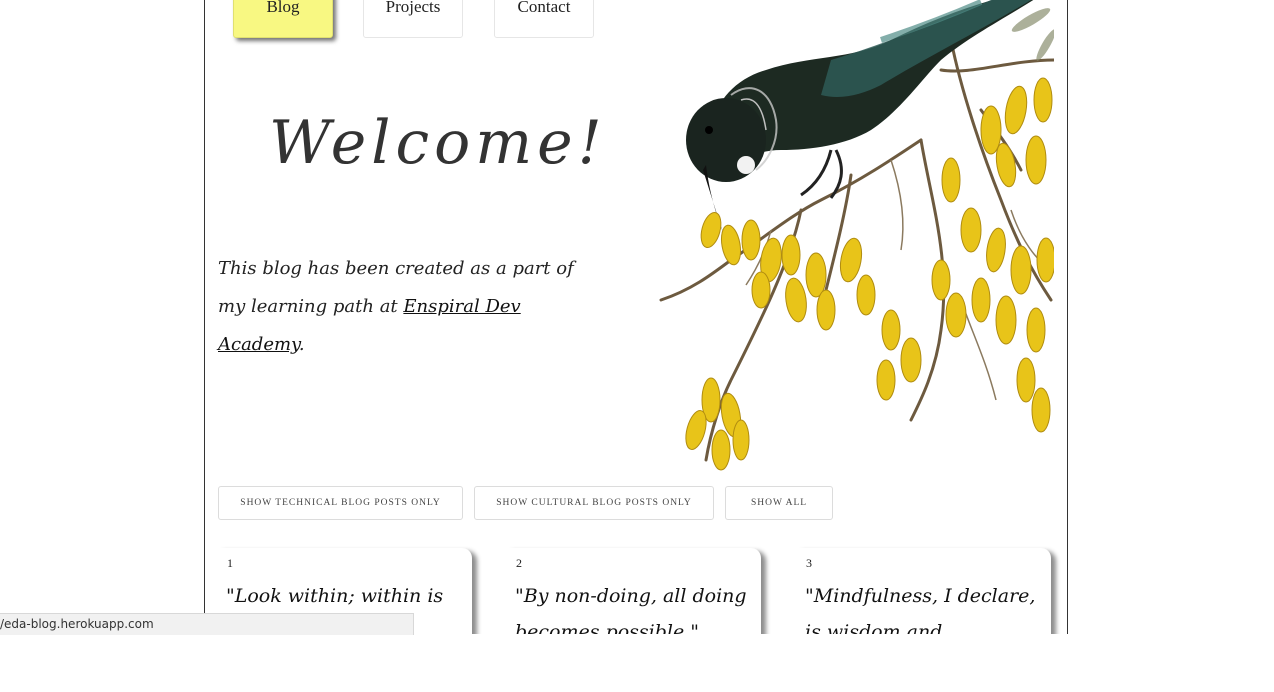 Image resolution: width=1274 pixels, height=692 pixels. What do you see at coordinates (637, 663) in the screenshot?
I see `blank-area` at bounding box center [637, 663].